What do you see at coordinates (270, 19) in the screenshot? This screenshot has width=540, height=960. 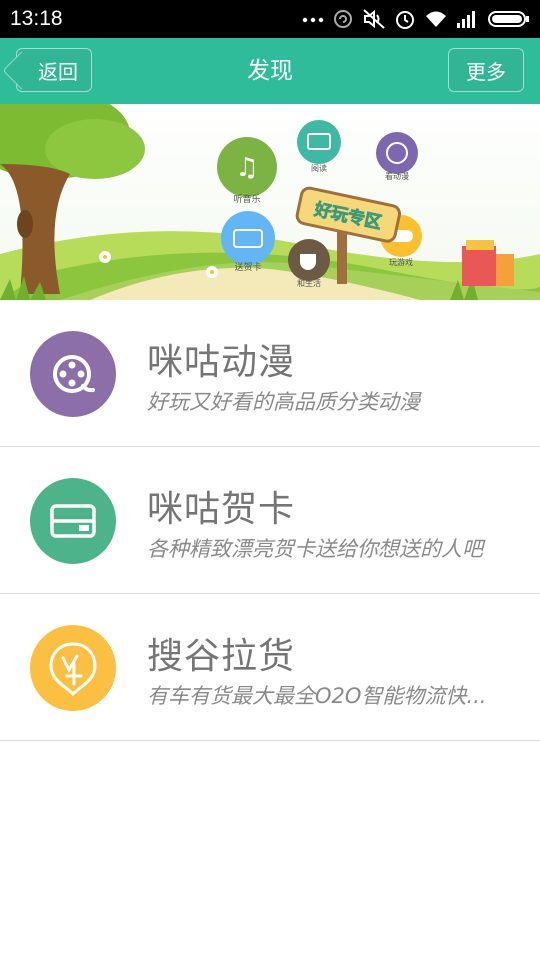 I see `status-bar: 13:18` at bounding box center [270, 19].